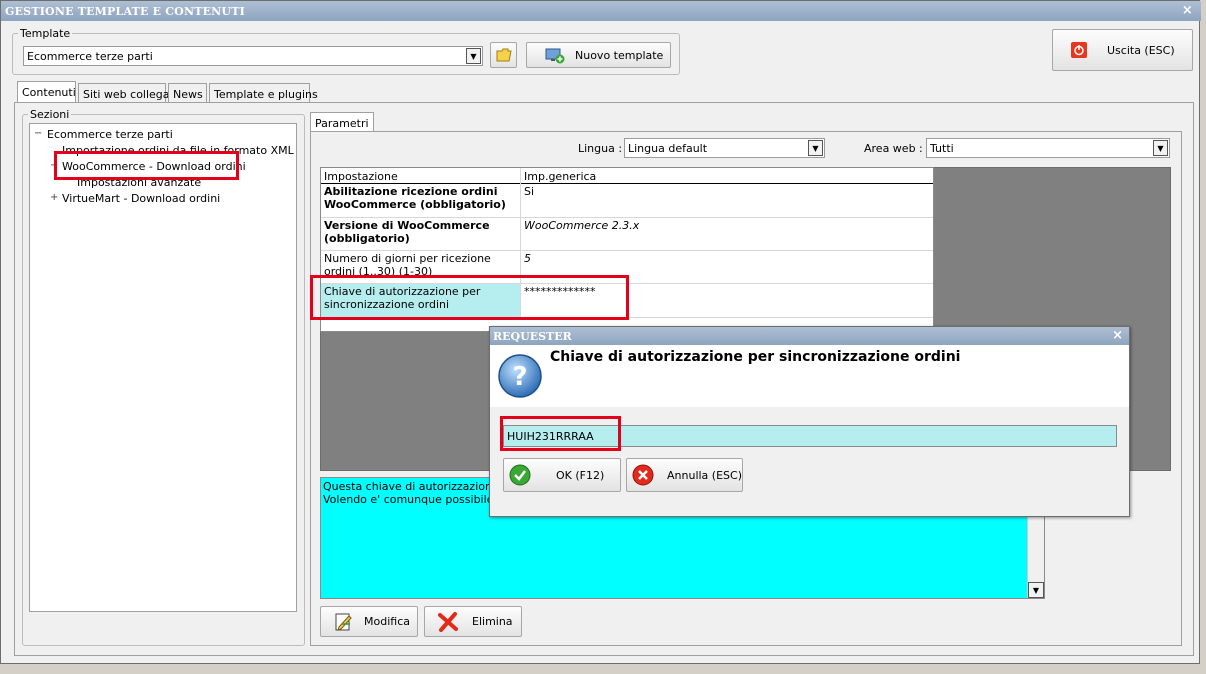 This screenshot has width=1206, height=674. I want to click on open-folder-button, so click(503, 55).